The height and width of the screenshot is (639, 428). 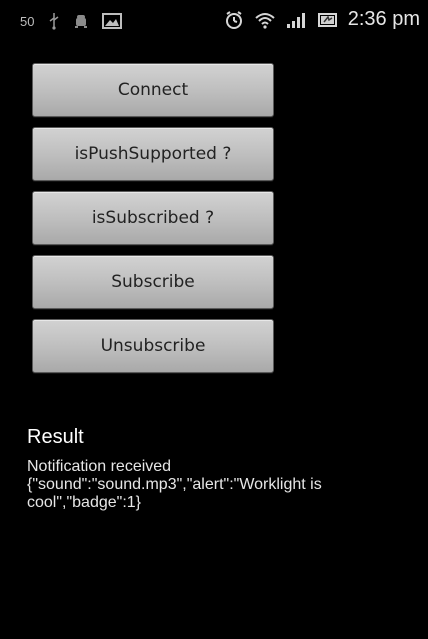 What do you see at coordinates (55, 437) in the screenshot?
I see `result-title: Result` at bounding box center [55, 437].